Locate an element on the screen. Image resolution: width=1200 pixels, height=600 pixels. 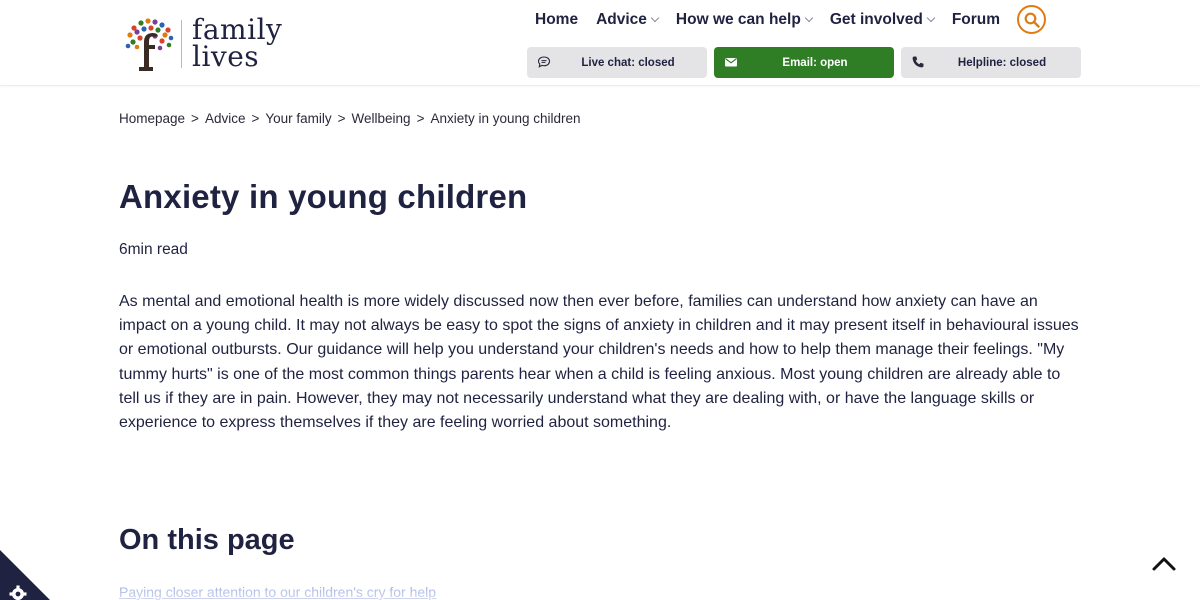
nav-home-label: Home is located at coordinates (557, 19).